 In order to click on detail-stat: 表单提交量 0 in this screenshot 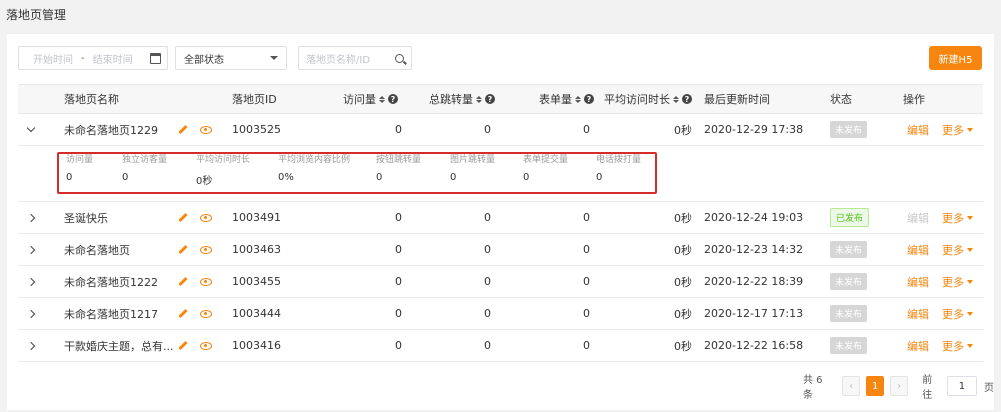, I will do `click(545, 167)`.